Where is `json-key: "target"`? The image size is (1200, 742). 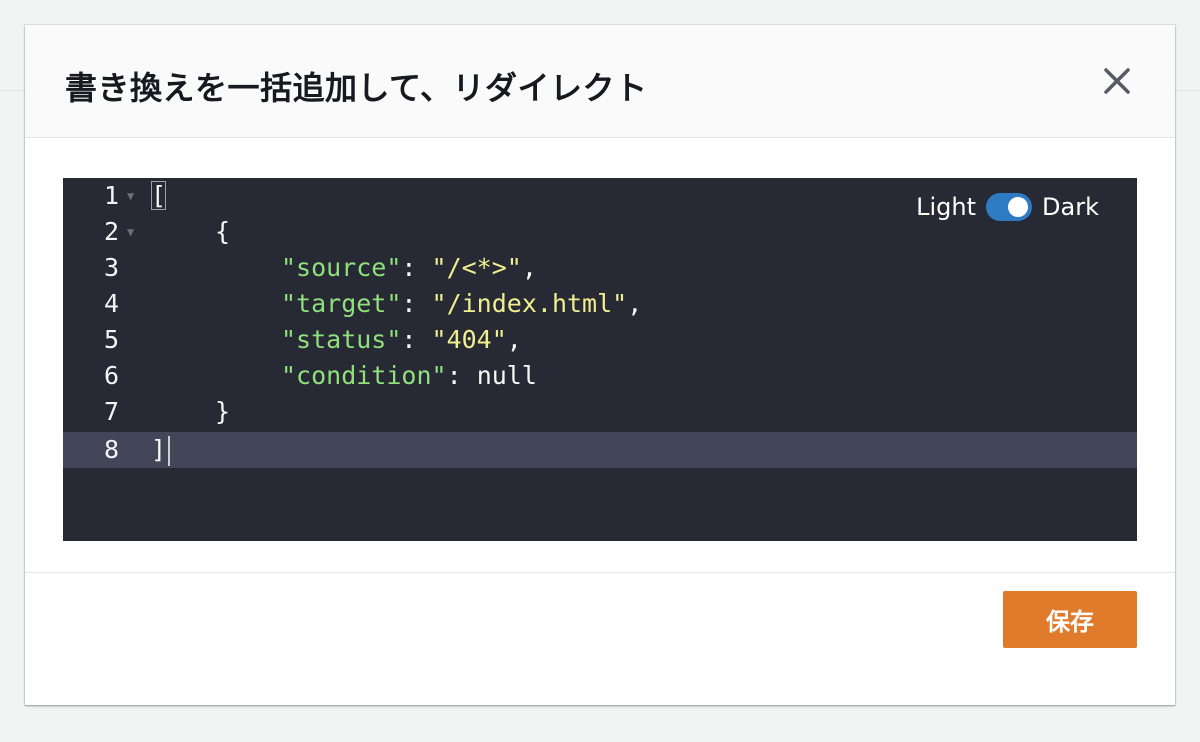
json-key: "target" is located at coordinates (341, 303).